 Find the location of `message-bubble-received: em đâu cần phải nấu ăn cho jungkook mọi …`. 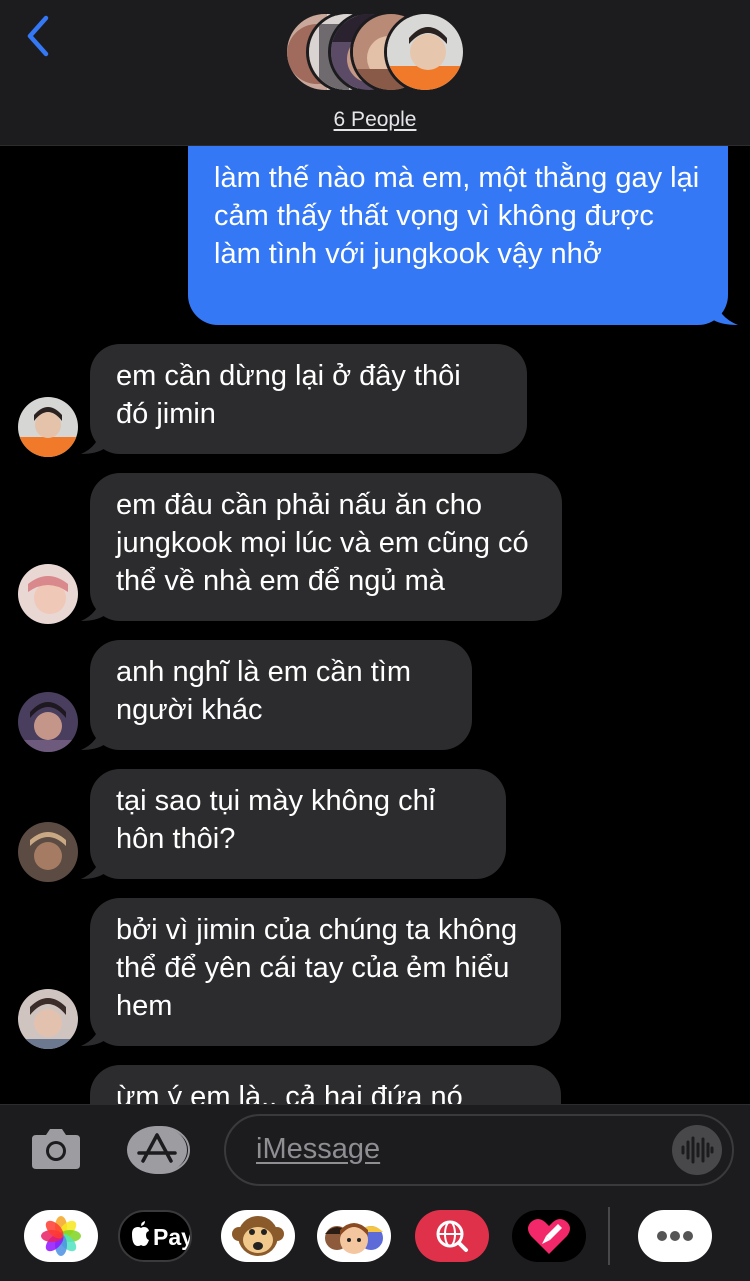

message-bubble-received: em đâu cần phải nấu ăn cho jungkook mọi … is located at coordinates (321, 547).